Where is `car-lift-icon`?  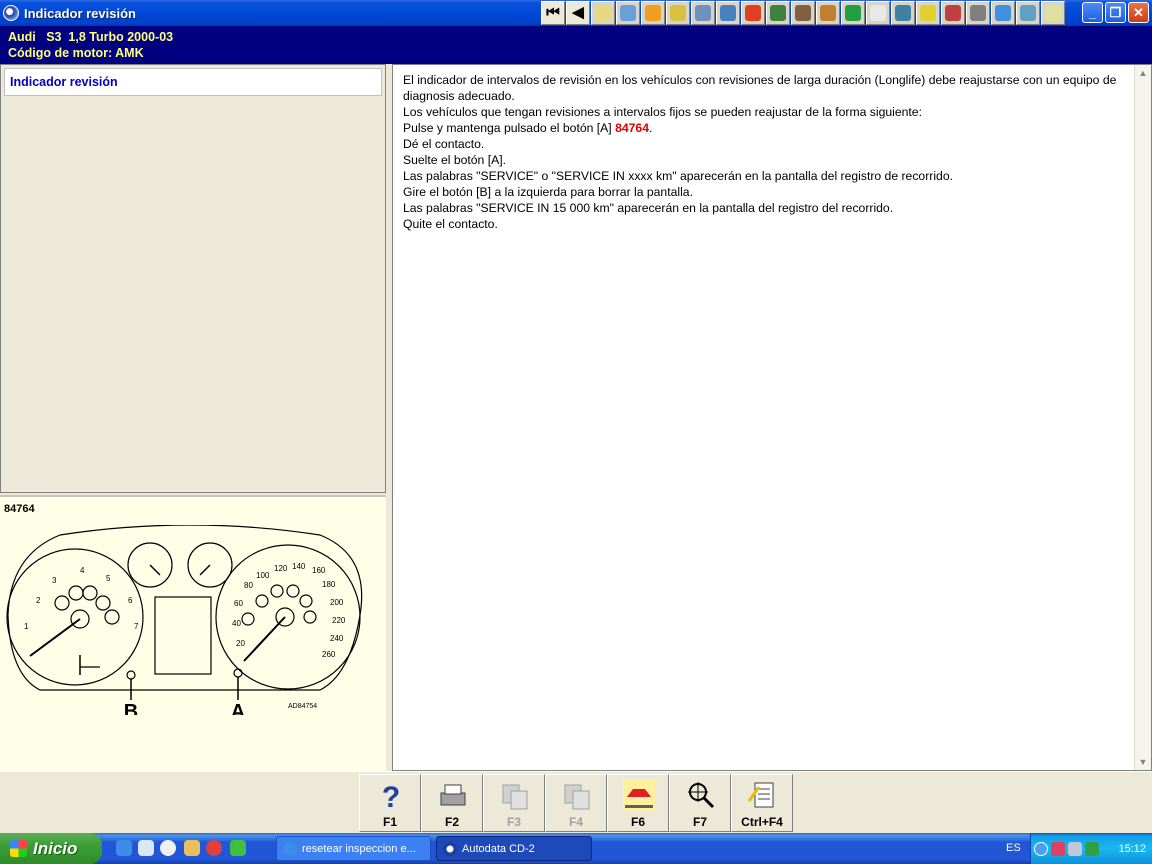
car-lift-icon is located at coordinates (639, 795).